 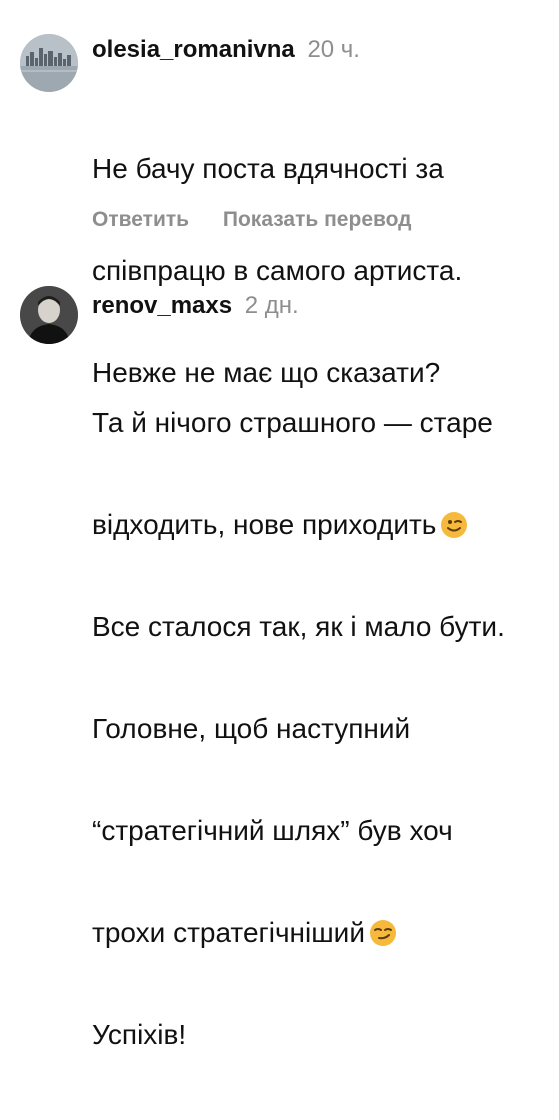 What do you see at coordinates (317, 219) in the screenshot?
I see `show-translation-button: Показать перевод` at bounding box center [317, 219].